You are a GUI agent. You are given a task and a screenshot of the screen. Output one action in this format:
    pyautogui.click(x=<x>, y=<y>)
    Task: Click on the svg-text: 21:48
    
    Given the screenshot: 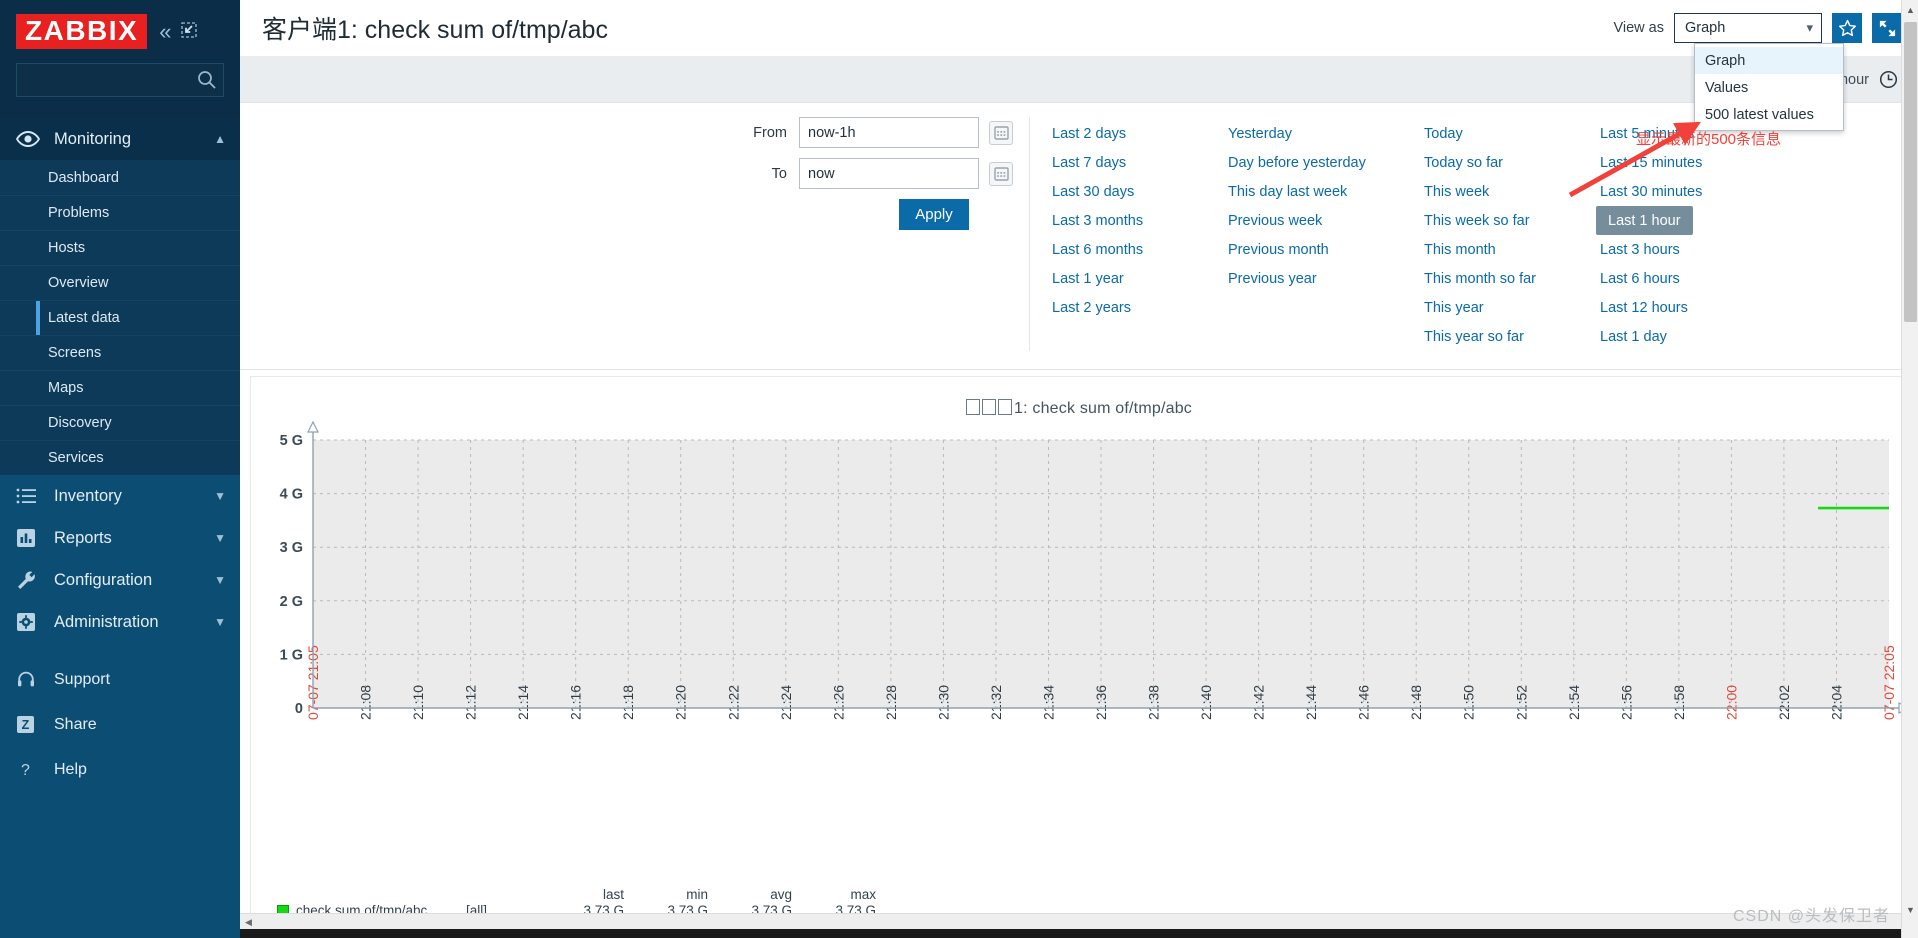 What is the action you would take?
    pyautogui.click(x=1416, y=702)
    